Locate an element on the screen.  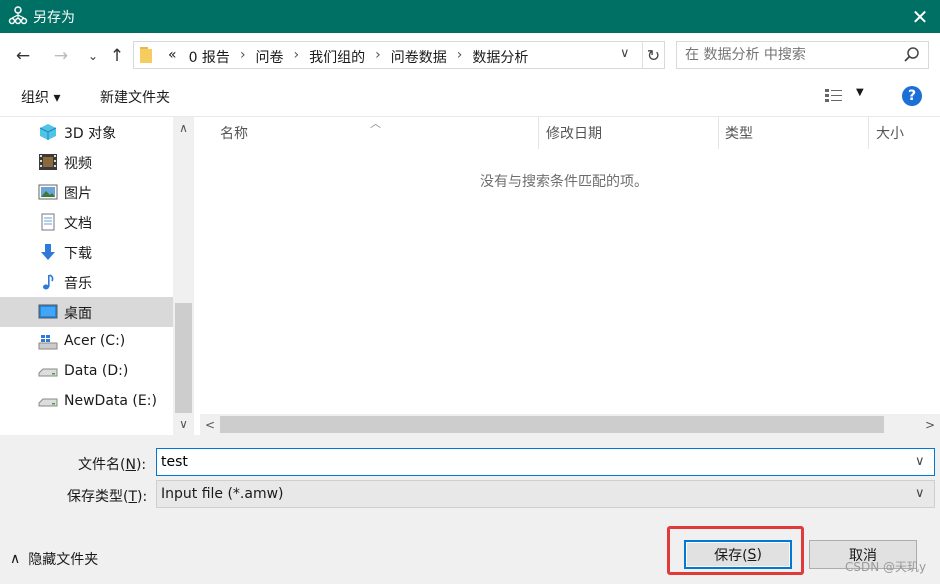
hide-folders-toggle: ∧ 隐藏文件夹 is located at coordinates (54, 559).